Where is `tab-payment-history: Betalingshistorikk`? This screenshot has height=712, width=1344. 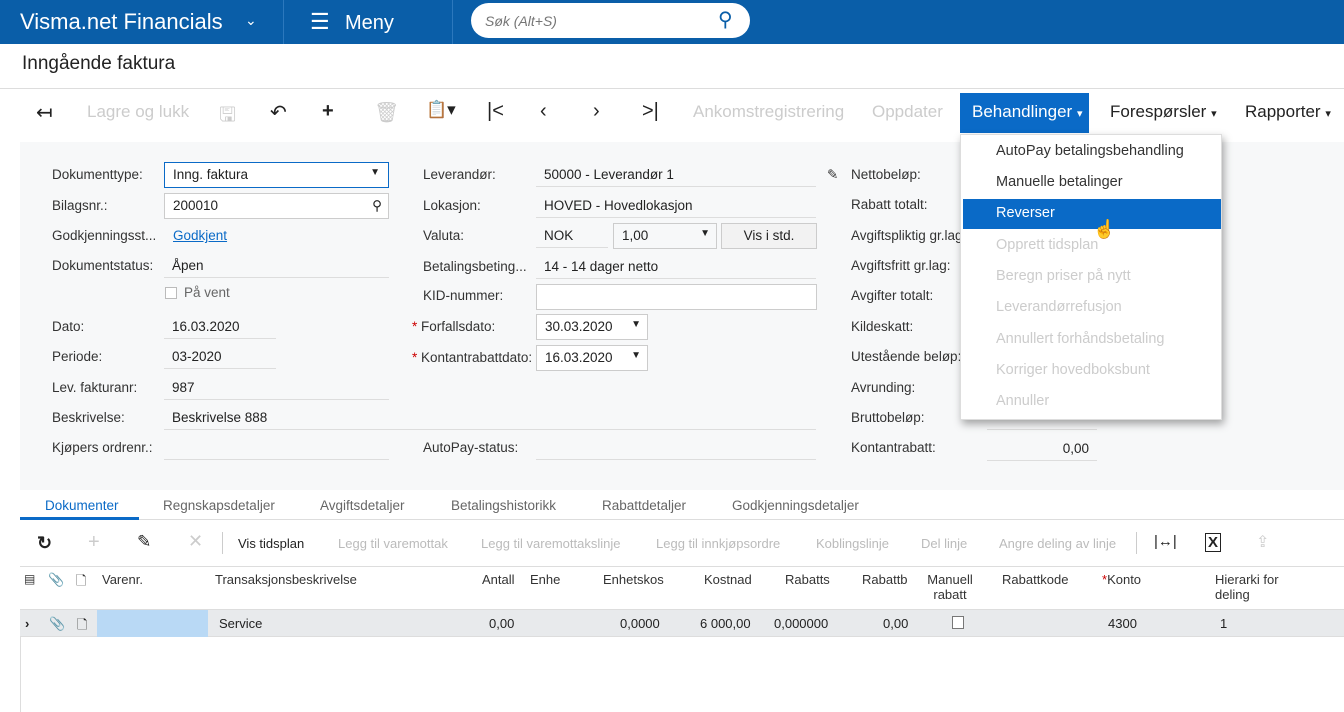 tab-payment-history: Betalingshistorikk is located at coordinates (503, 505).